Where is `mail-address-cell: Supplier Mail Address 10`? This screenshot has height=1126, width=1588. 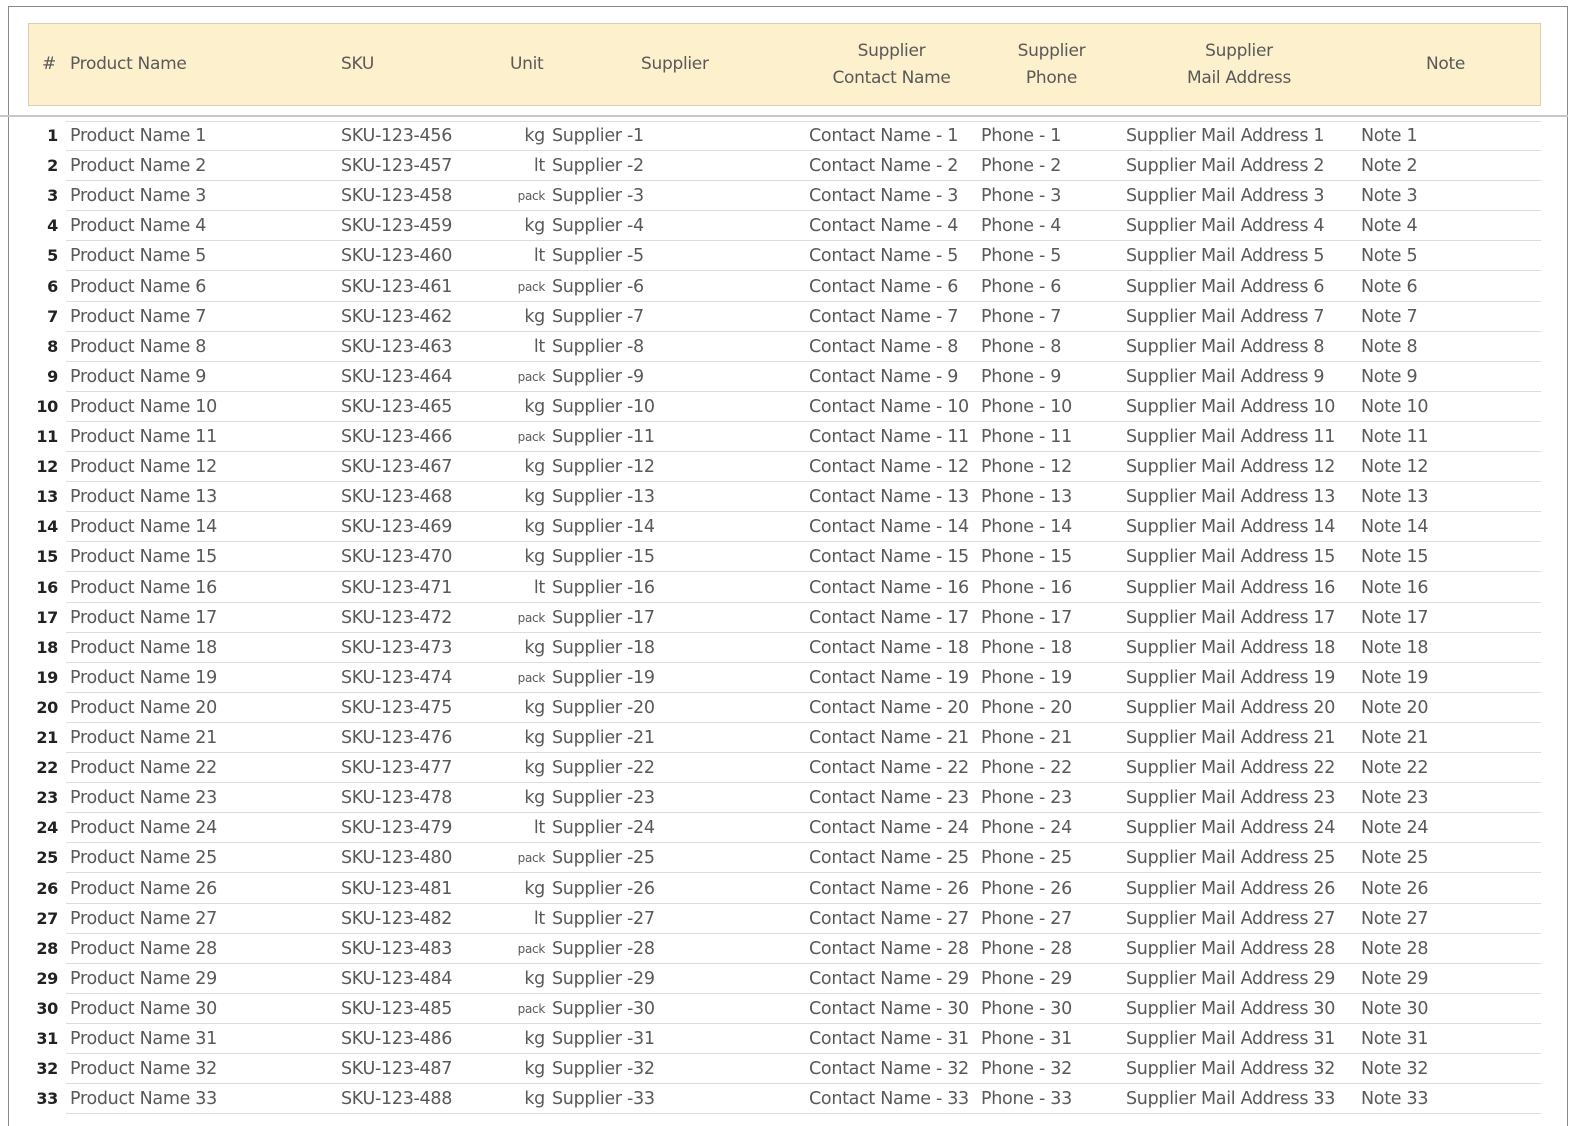
mail-address-cell: Supplier Mail Address 10 is located at coordinates (1241, 407).